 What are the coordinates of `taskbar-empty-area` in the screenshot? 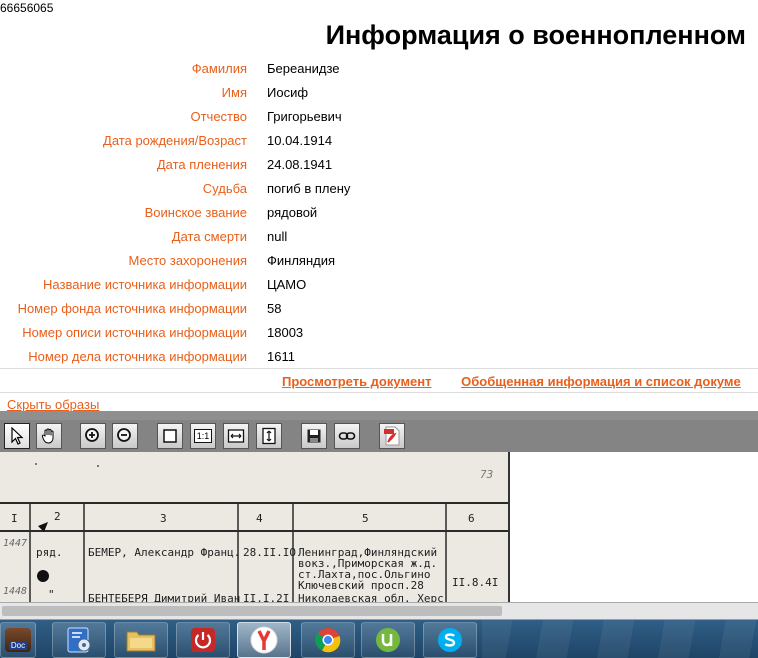 It's located at (620, 639).